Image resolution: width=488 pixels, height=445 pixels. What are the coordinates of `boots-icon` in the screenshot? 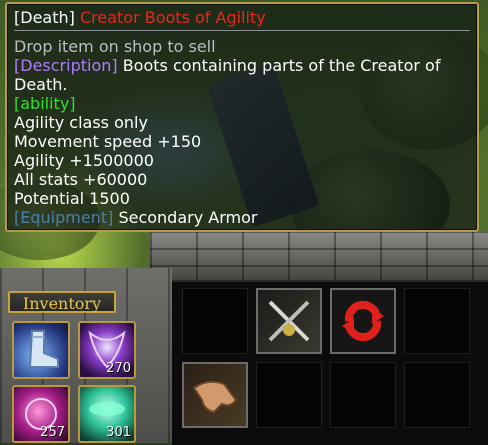 It's located at (43, 349).